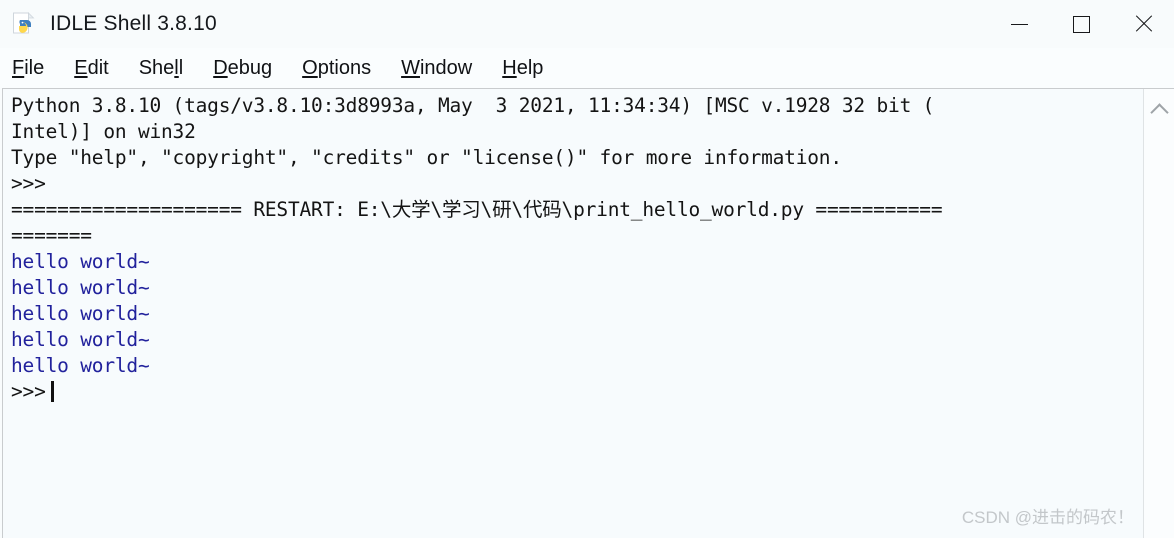 Image resolution: width=1174 pixels, height=538 pixels. What do you see at coordinates (577, 132) in the screenshot?
I see `shell-line: Intel)] on win32` at bounding box center [577, 132].